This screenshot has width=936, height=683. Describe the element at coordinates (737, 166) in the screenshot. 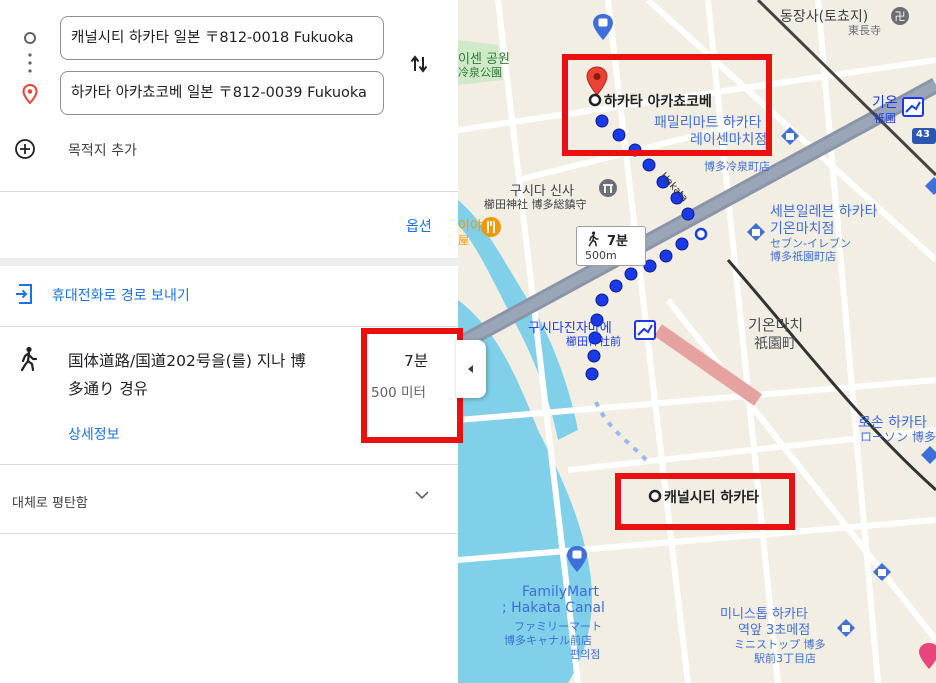

I see `poi-label: 博多冷泉町店` at that location.